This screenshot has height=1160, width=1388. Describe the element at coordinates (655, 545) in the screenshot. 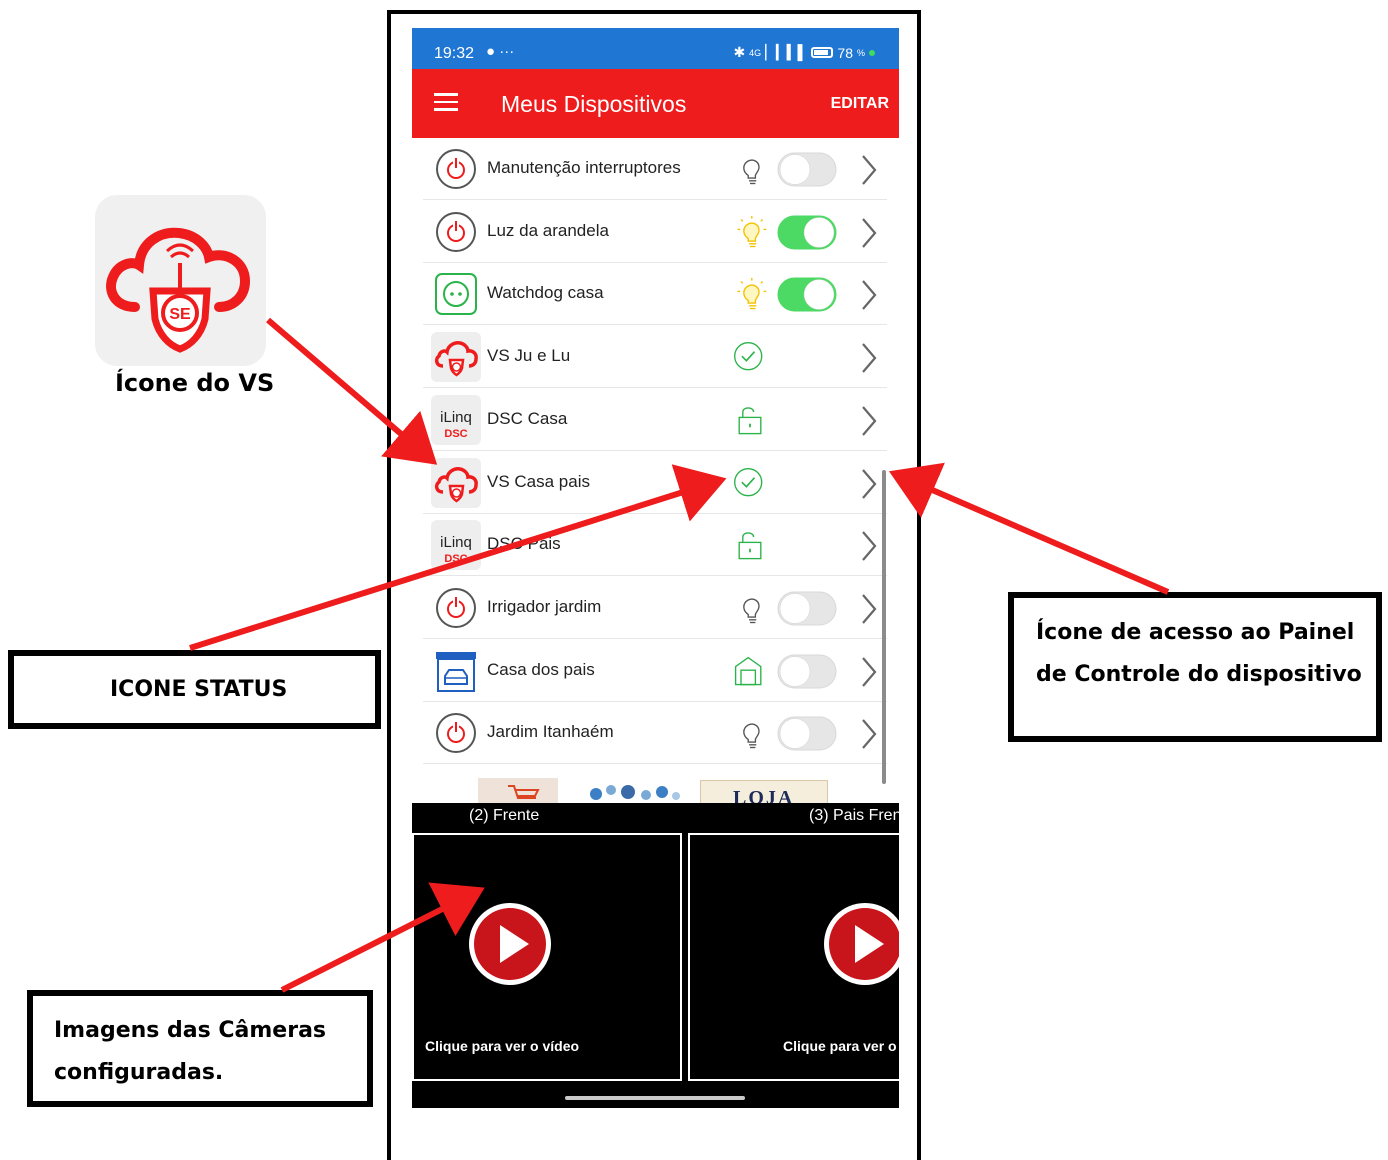

I see `device-row: iLinq DSC DSC Pais` at that location.